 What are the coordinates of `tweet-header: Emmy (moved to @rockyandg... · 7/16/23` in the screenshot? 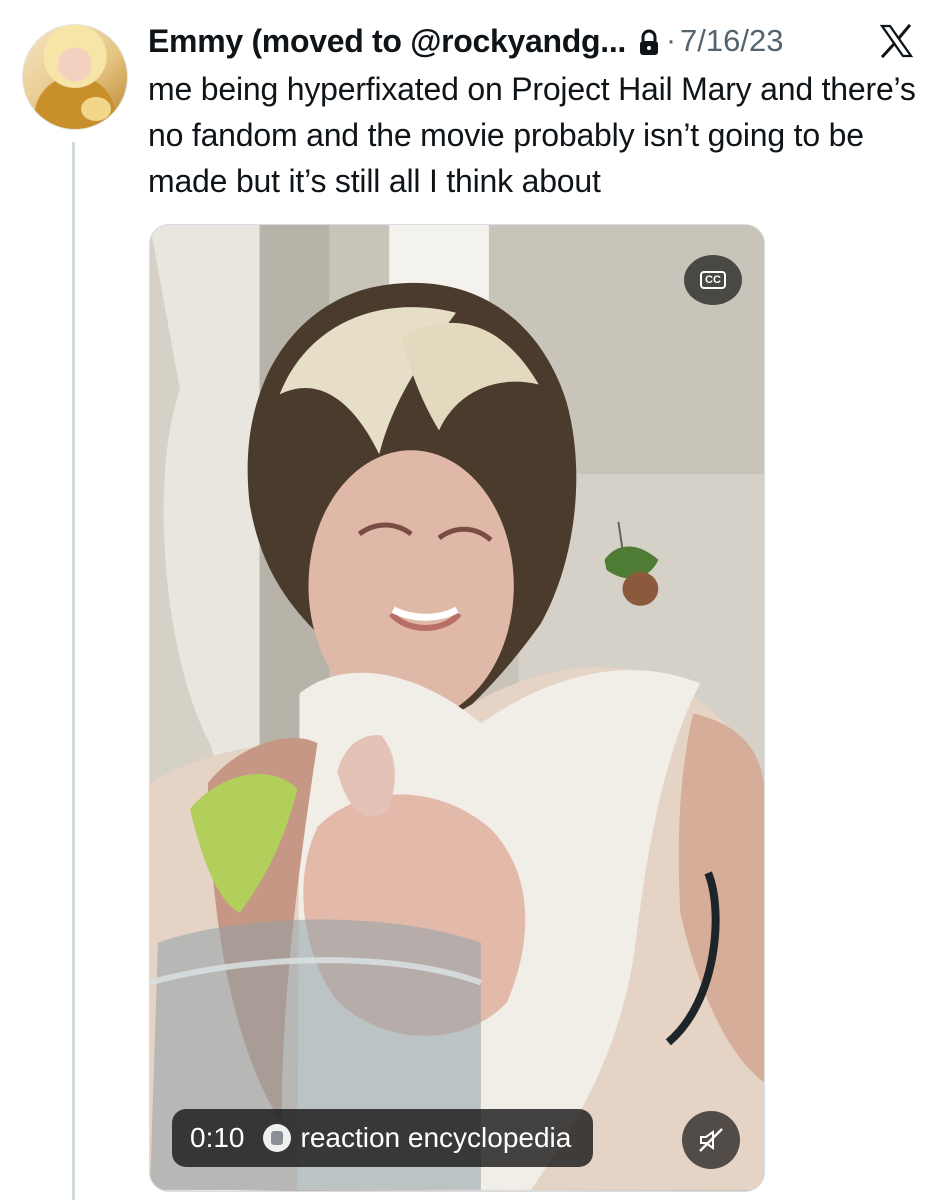 It's located at (538, 41).